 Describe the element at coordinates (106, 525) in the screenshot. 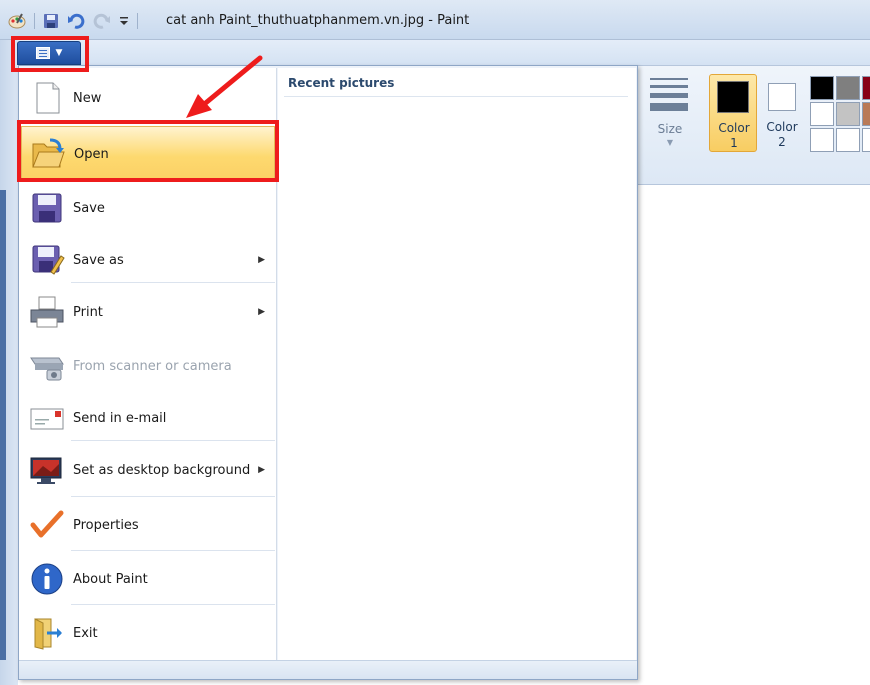

I see `menu-item-label: Properties` at that location.